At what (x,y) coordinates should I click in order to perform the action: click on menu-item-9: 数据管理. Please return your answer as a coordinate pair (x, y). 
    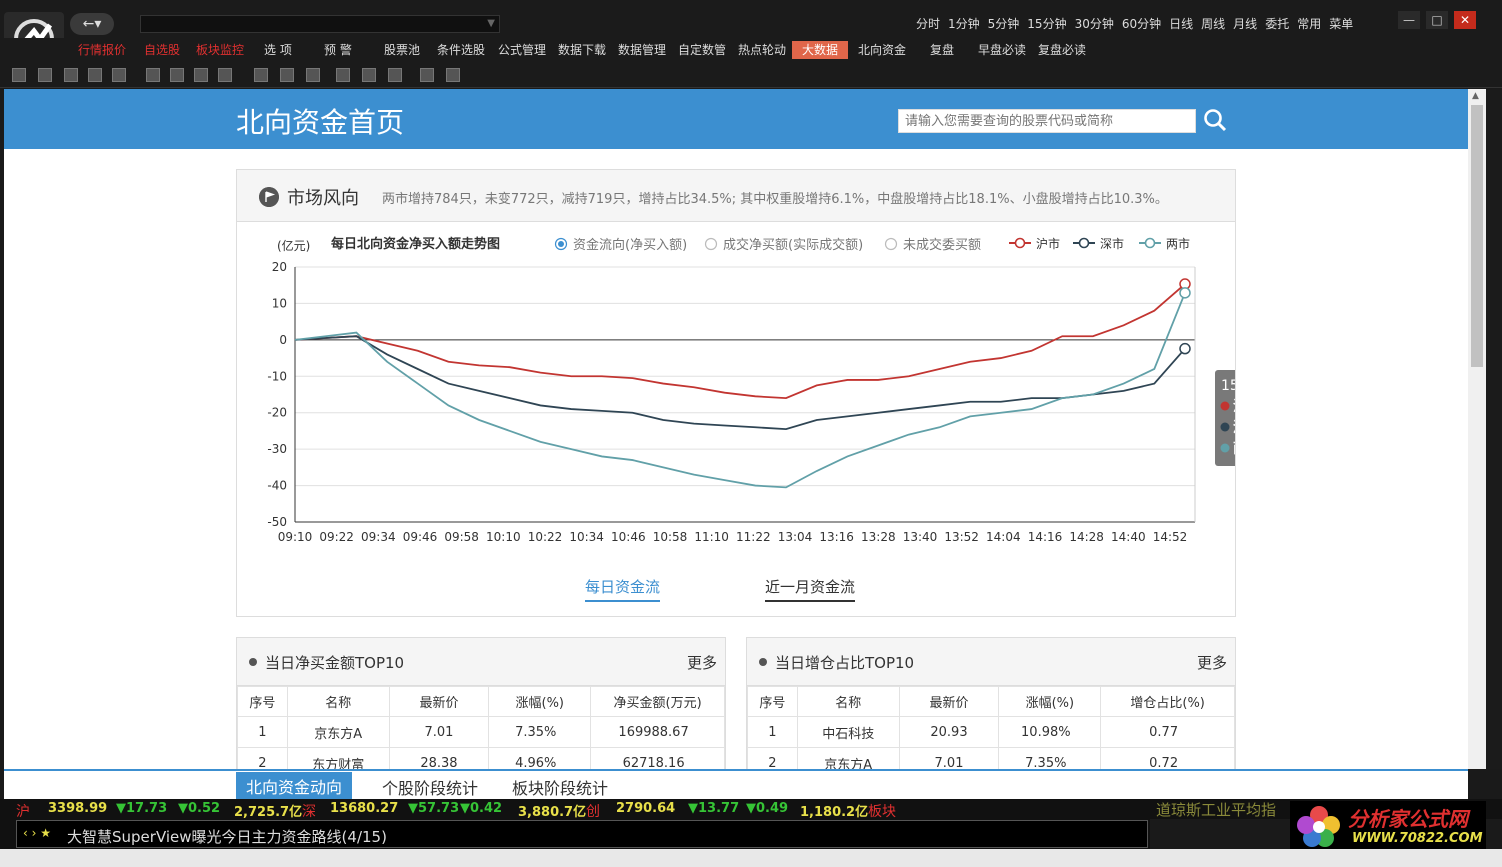
    Looking at the image, I should click on (642, 50).